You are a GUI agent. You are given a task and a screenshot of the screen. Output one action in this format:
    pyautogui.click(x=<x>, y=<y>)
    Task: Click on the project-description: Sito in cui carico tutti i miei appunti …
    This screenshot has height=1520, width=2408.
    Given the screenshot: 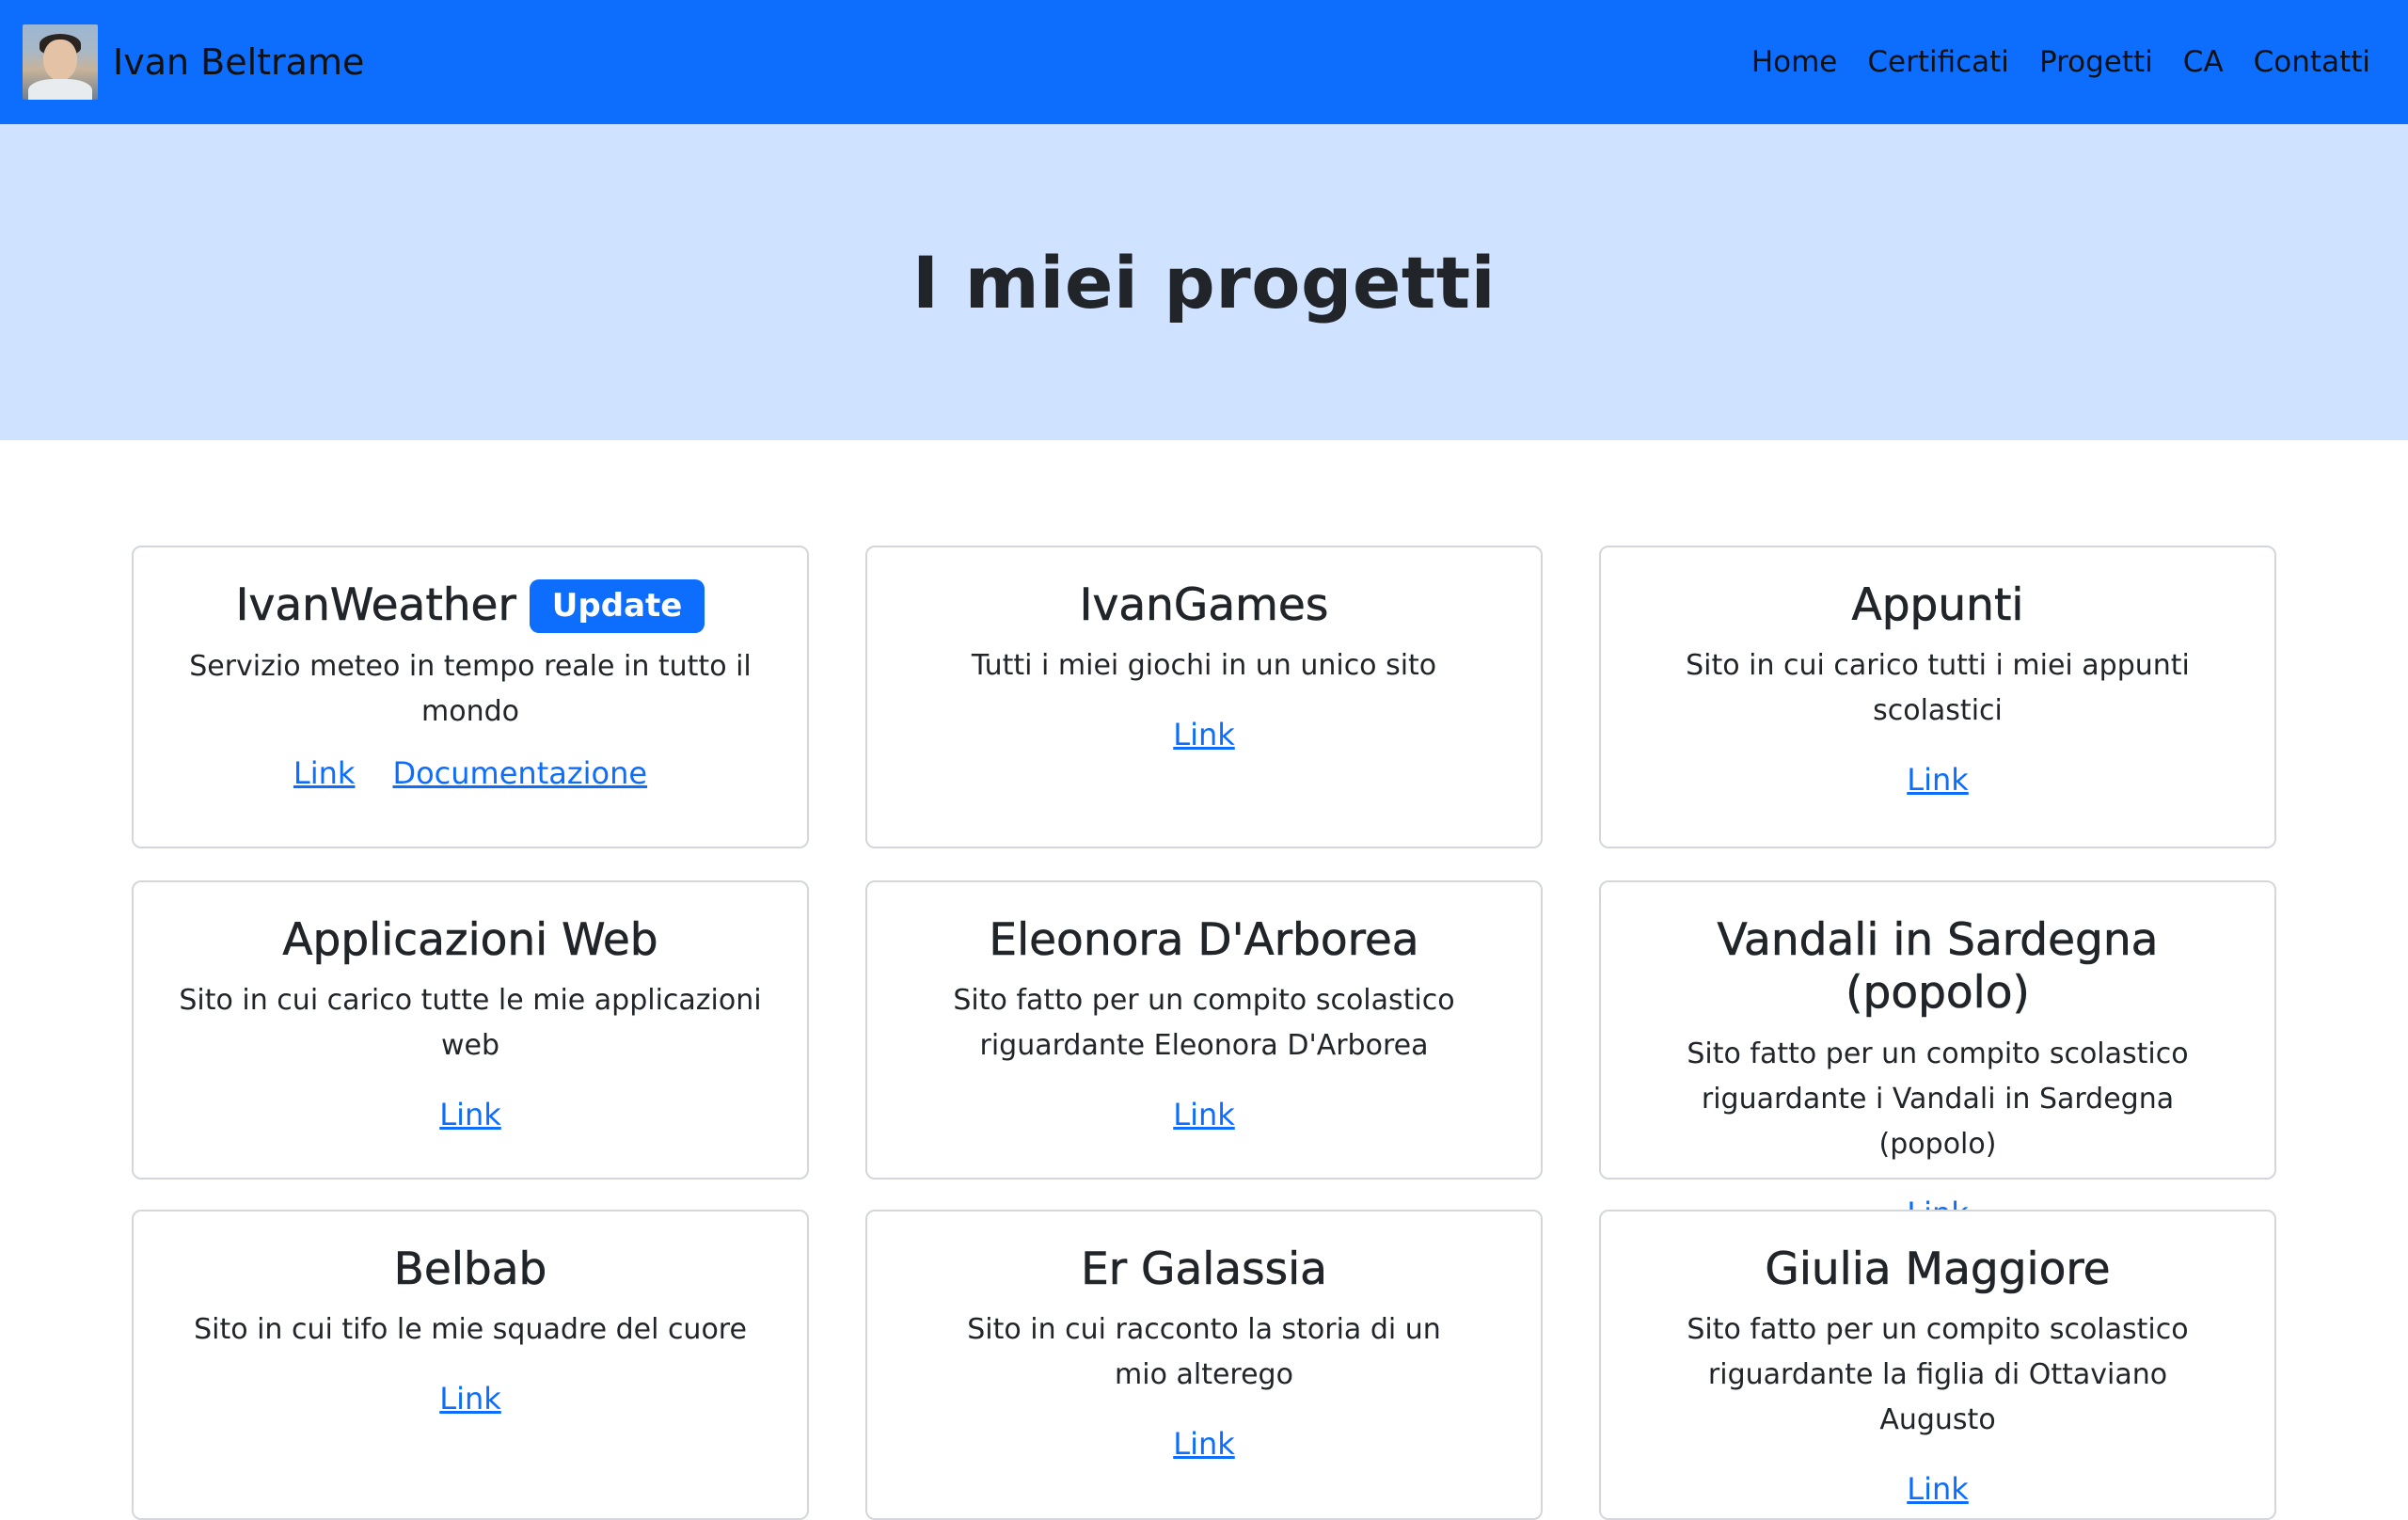 What is the action you would take?
    pyautogui.click(x=1938, y=688)
    